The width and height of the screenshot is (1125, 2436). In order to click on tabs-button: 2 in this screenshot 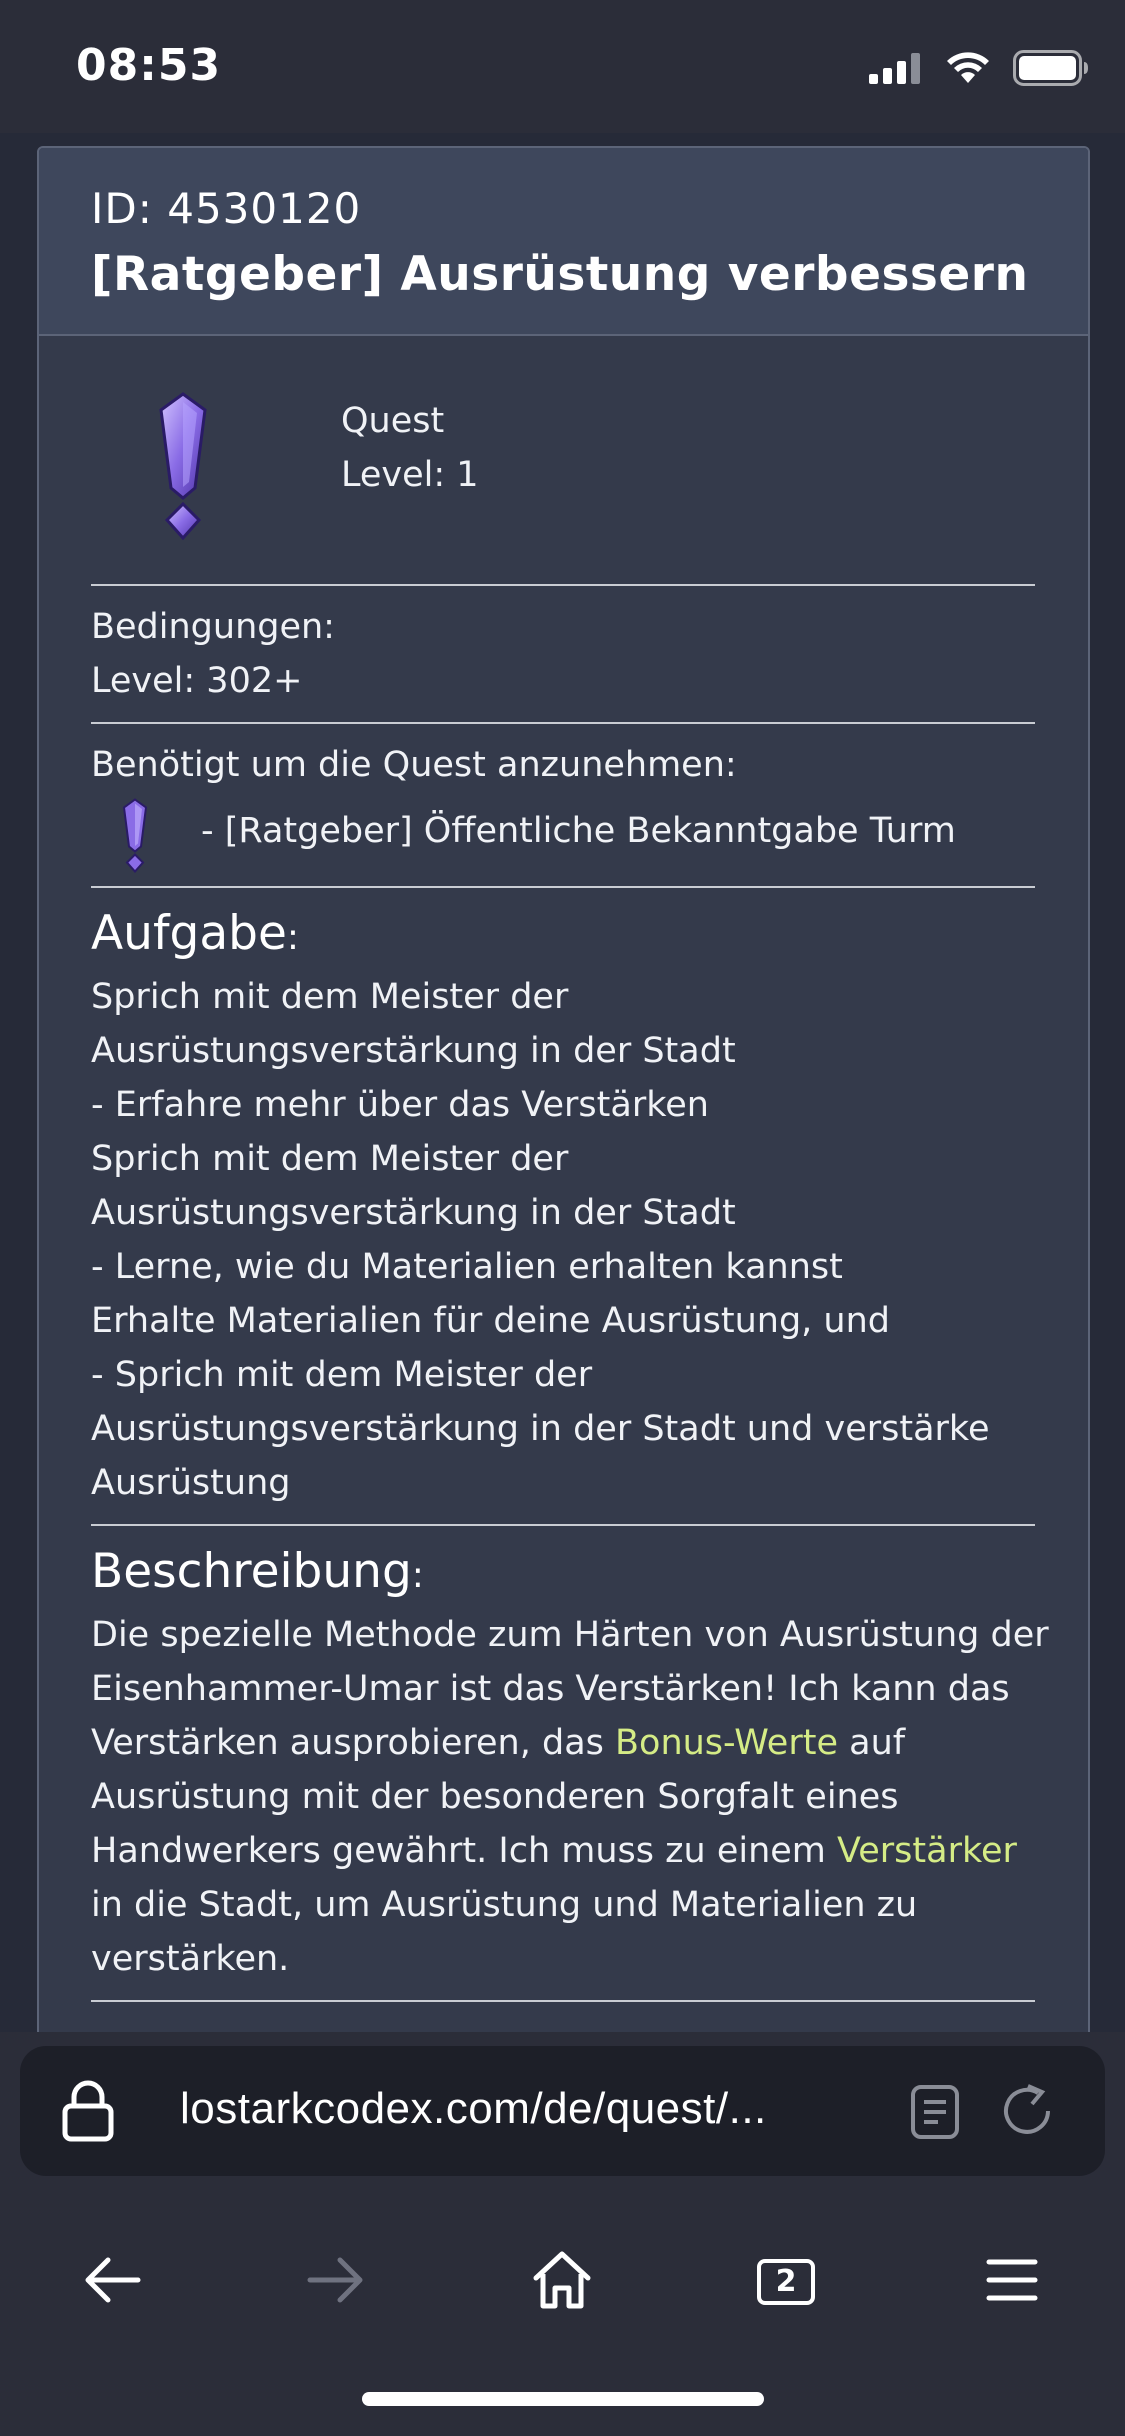, I will do `click(786, 2282)`.